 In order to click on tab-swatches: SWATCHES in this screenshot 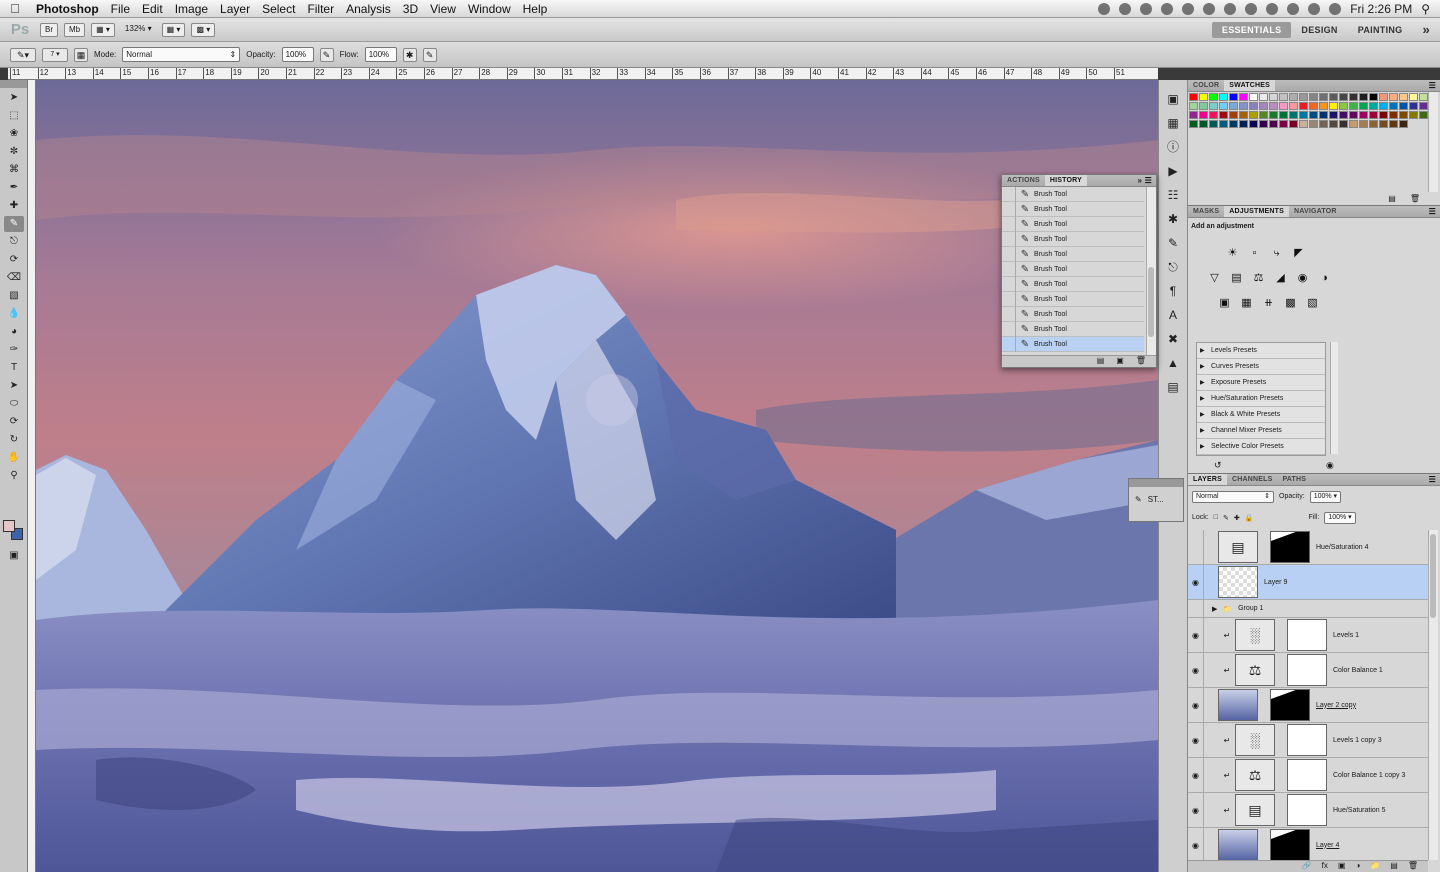, I will do `click(1250, 85)`.